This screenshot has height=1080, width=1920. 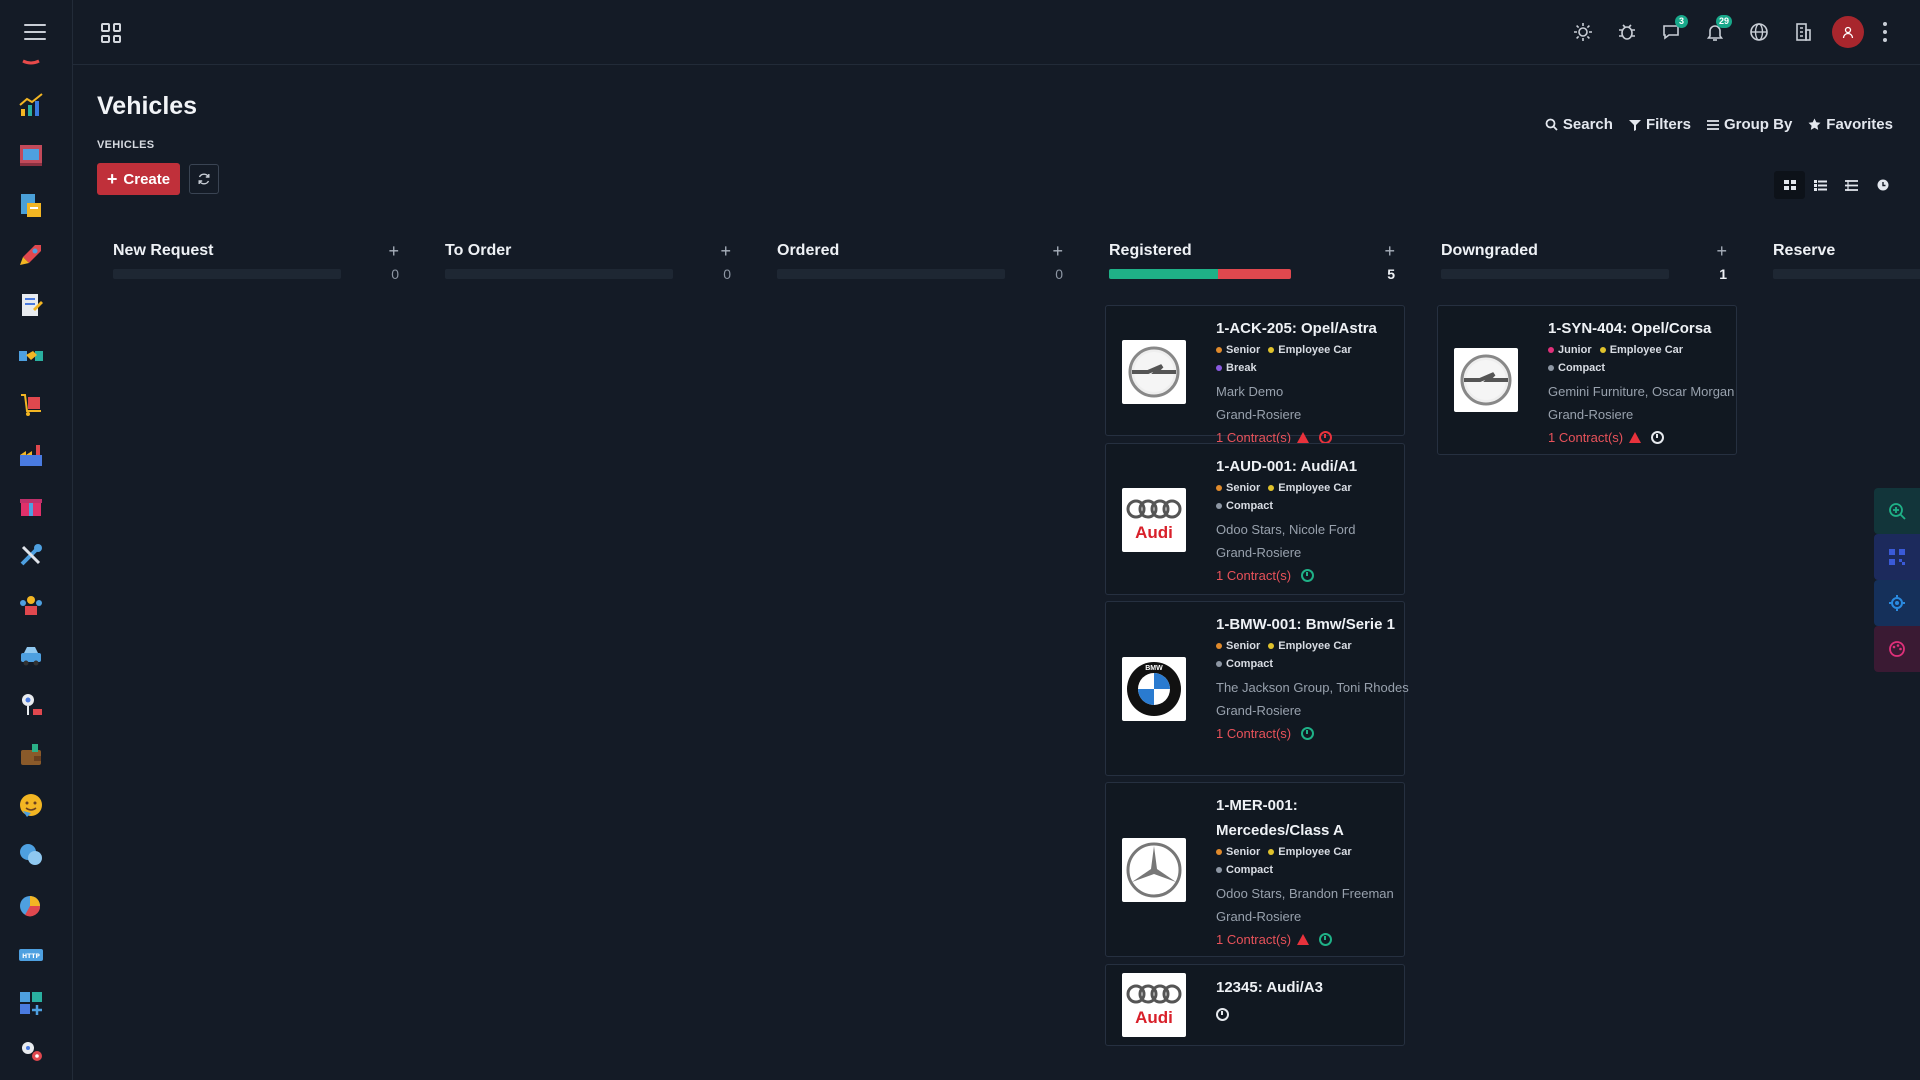 What do you see at coordinates (31, 1051) in the screenshot?
I see `gears-icon` at bounding box center [31, 1051].